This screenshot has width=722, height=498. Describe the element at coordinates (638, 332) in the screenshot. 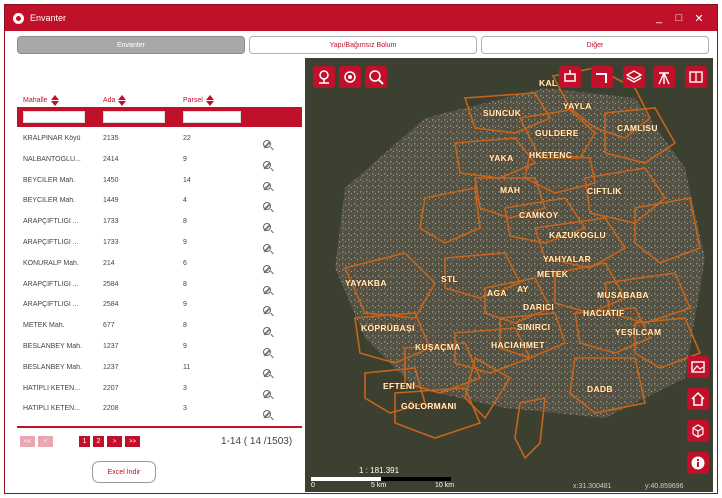

I see `map-label: YEŞİLCAM` at that location.